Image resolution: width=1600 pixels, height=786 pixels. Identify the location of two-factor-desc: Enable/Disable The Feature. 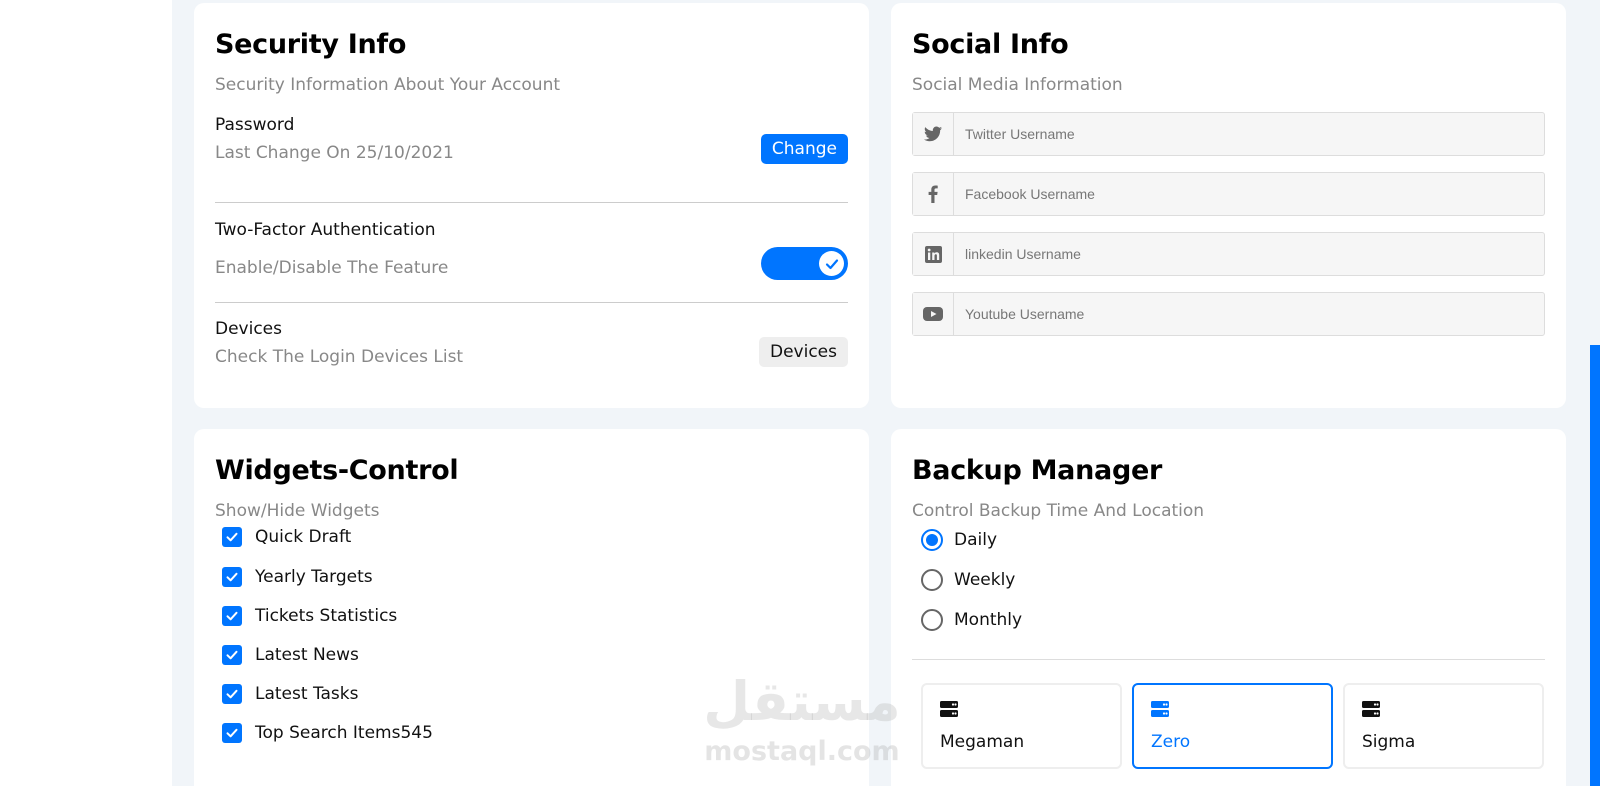
(332, 268).